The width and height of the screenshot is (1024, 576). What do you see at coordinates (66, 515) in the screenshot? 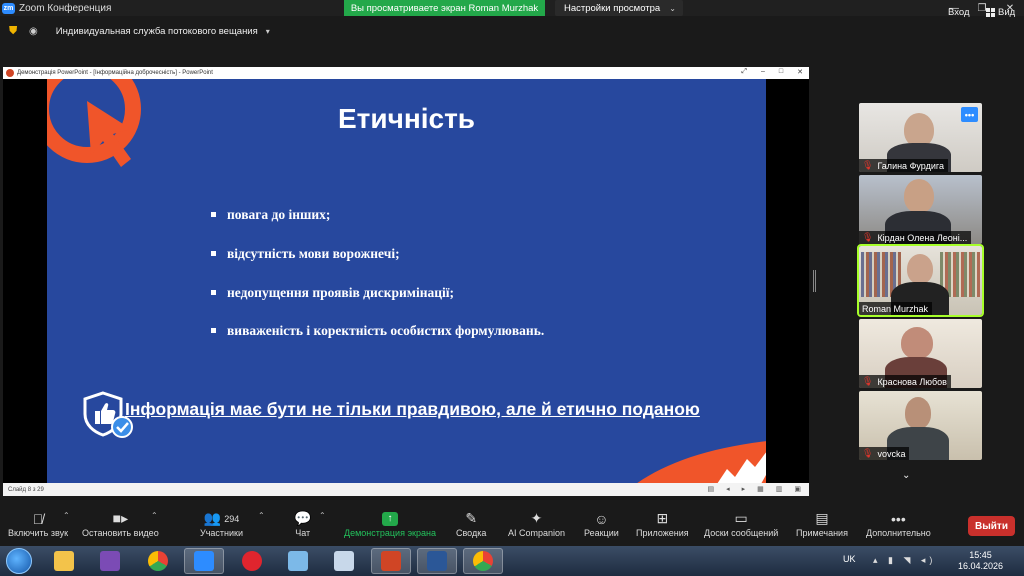
I see `audio-options-caret-icon: ⌃` at bounding box center [66, 515].